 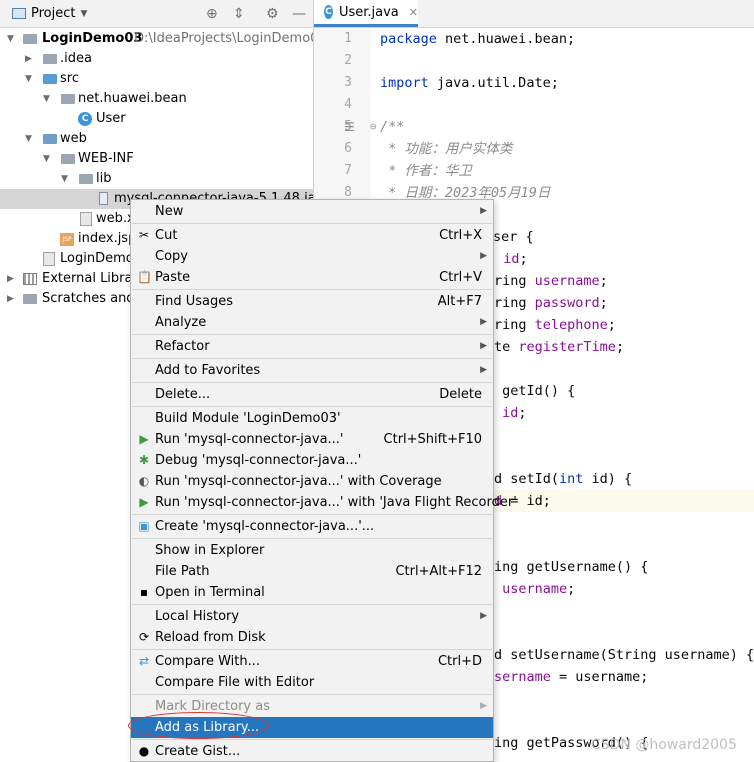 I want to click on web-folder-icon, so click(x=50, y=139).